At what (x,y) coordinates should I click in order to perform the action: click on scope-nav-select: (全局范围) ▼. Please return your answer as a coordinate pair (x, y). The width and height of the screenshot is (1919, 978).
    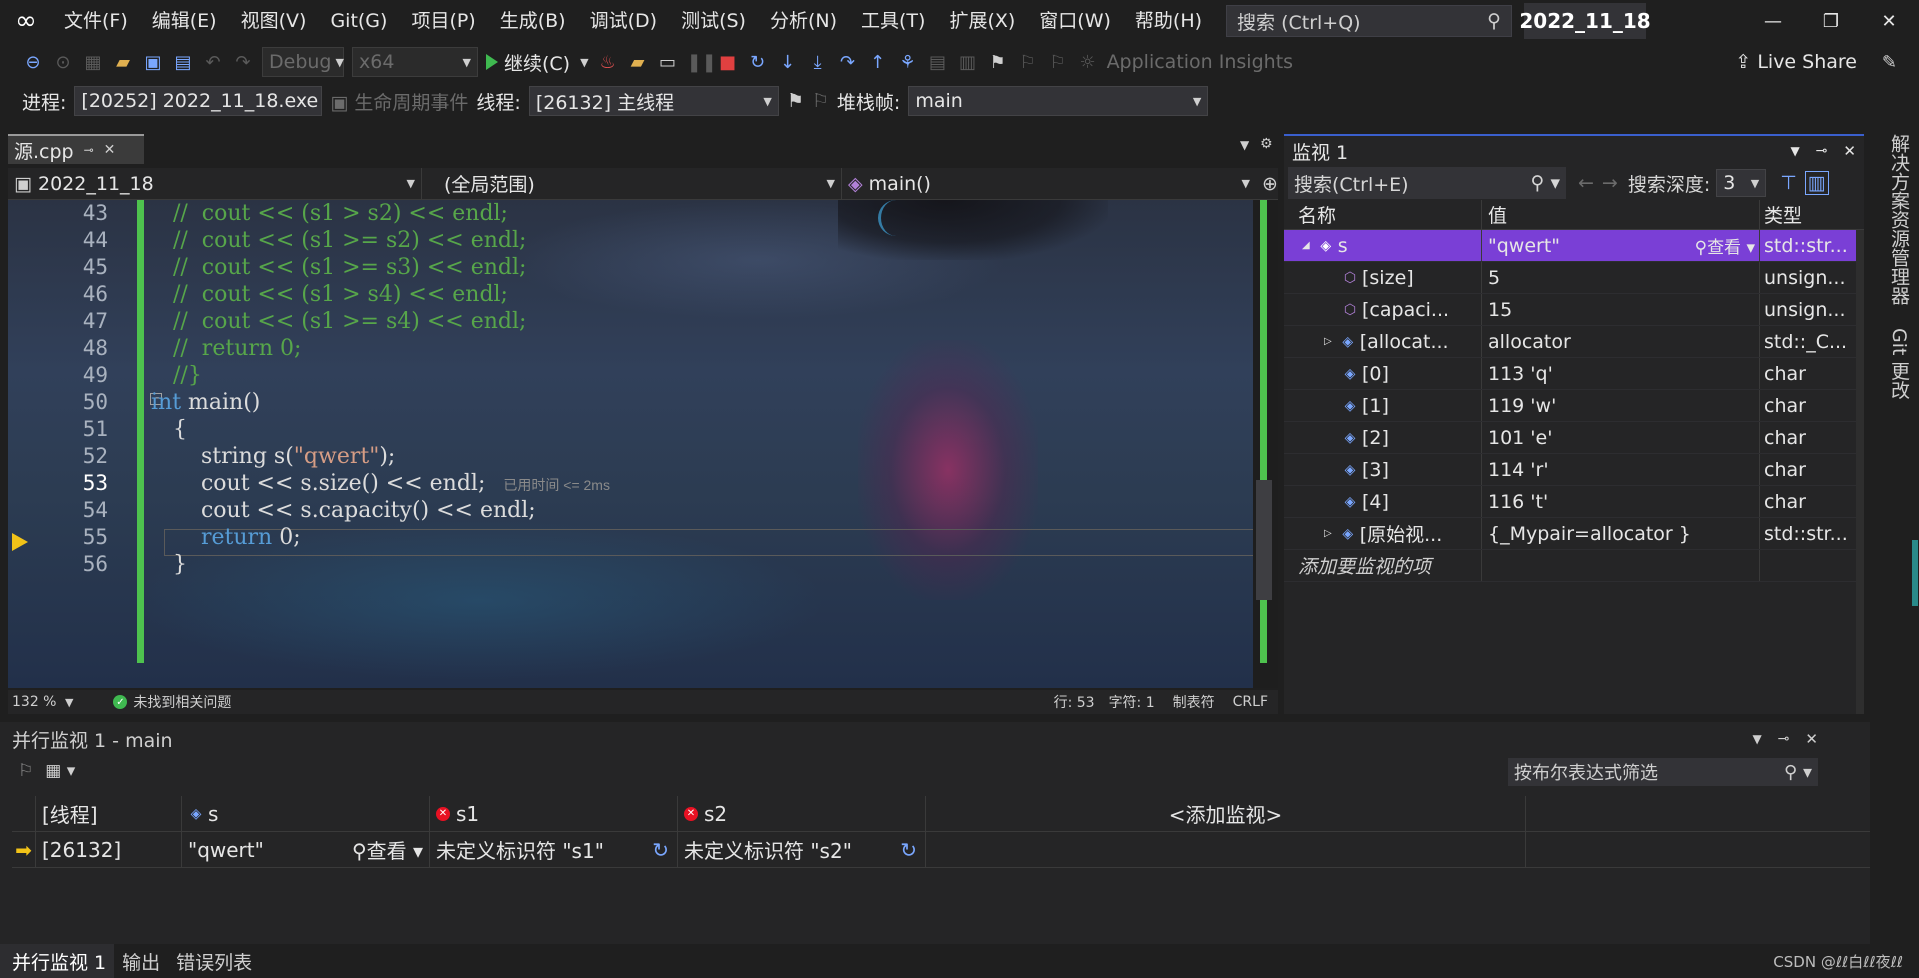
    Looking at the image, I should click on (632, 183).